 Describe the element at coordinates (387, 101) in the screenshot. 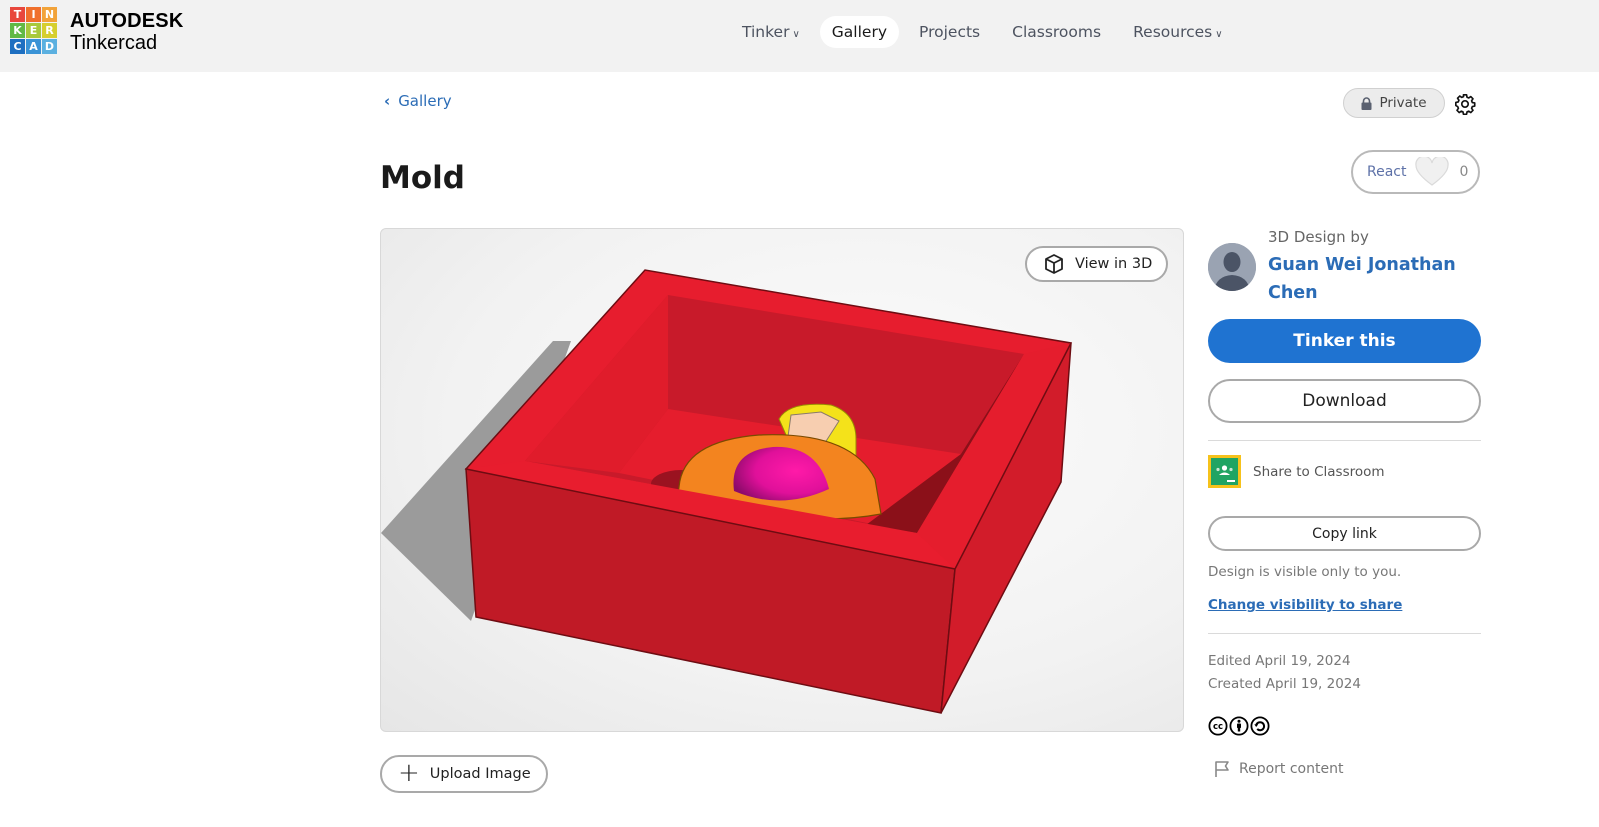

I see `chevron-left-icon: ‹` at that location.